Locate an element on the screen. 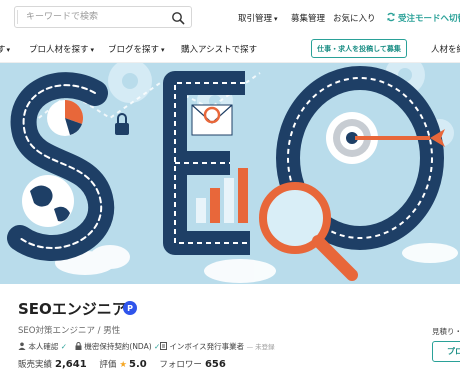 The width and height of the screenshot is (460, 380). pro-contact-button: プロ is located at coordinates (446, 351).